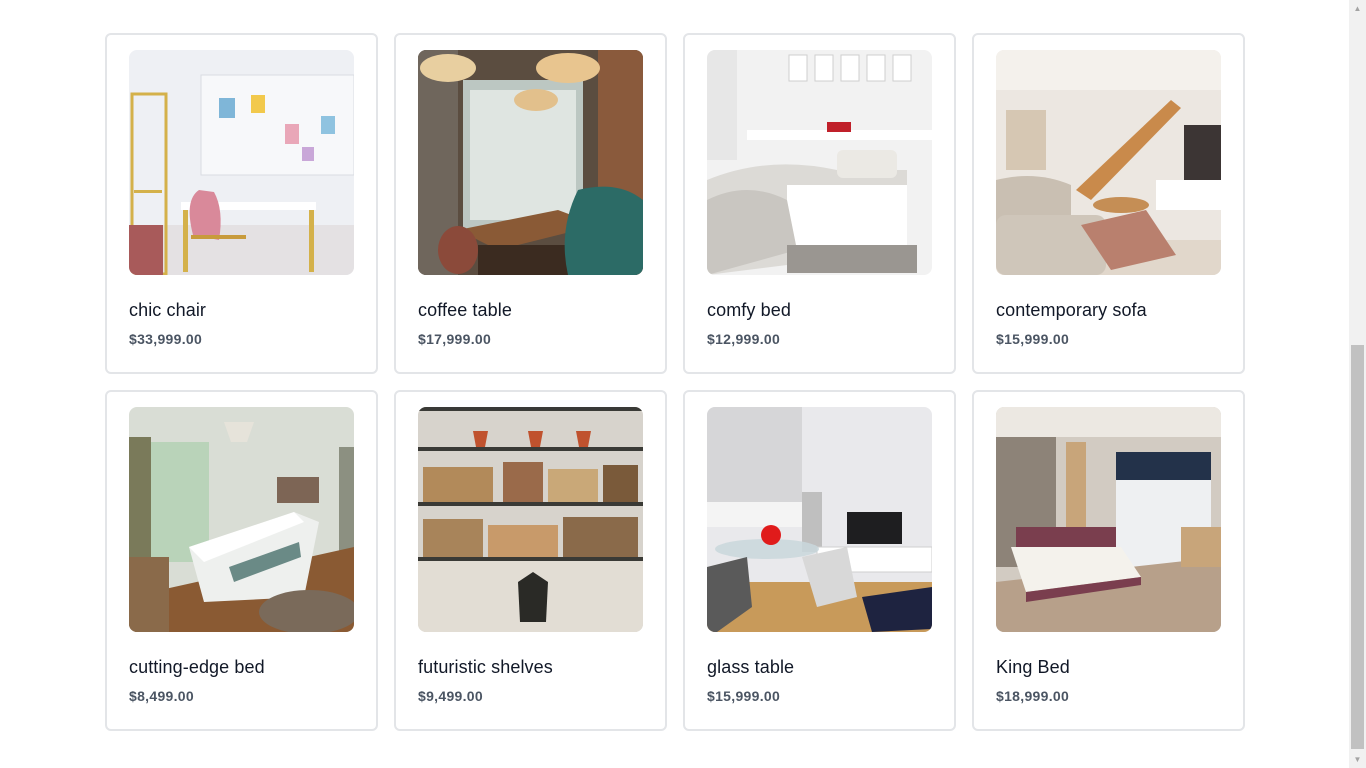  I want to click on product-name: chic chair, so click(241, 310).